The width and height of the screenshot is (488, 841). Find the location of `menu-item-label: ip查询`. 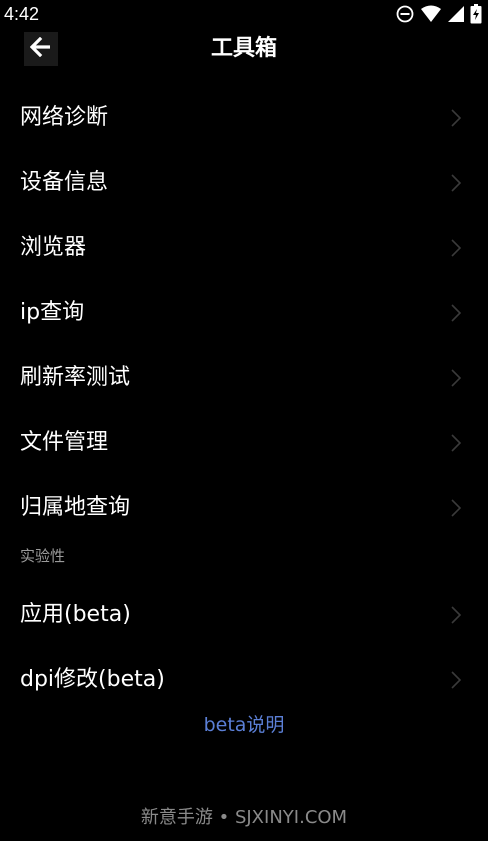

menu-item-label: ip查询 is located at coordinates (52, 312).